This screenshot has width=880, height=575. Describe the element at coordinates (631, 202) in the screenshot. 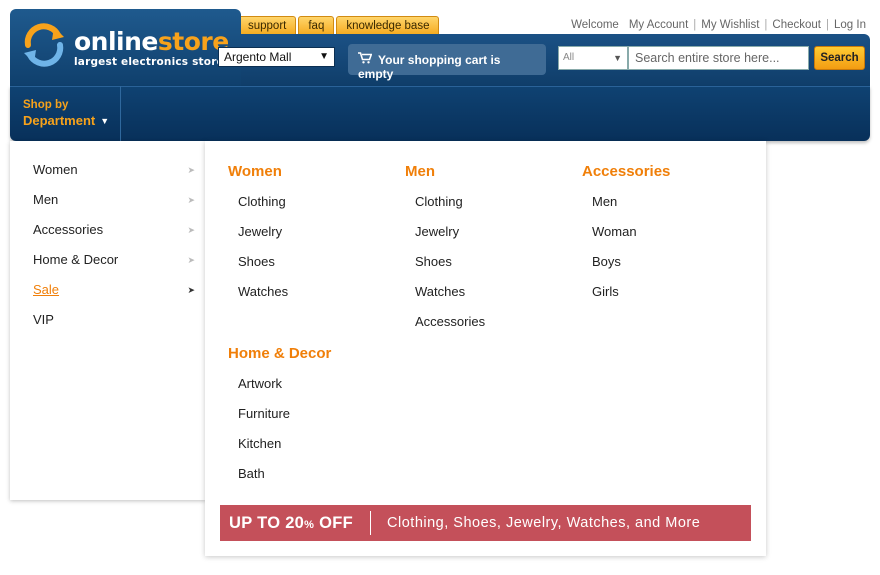

I see `mega-link: Men` at that location.